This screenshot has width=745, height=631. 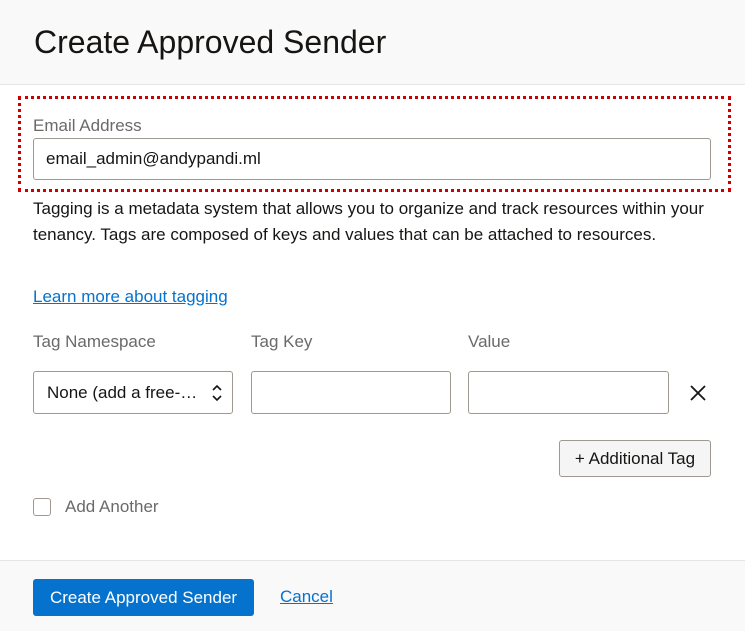 I want to click on add-another-option: Add Another, so click(x=96, y=507).